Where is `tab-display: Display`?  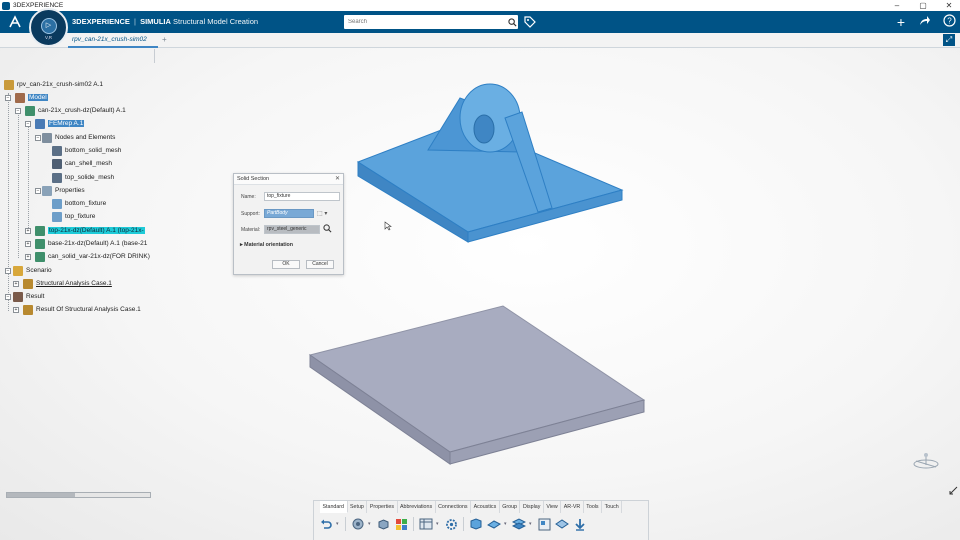 tab-display: Display is located at coordinates (532, 507).